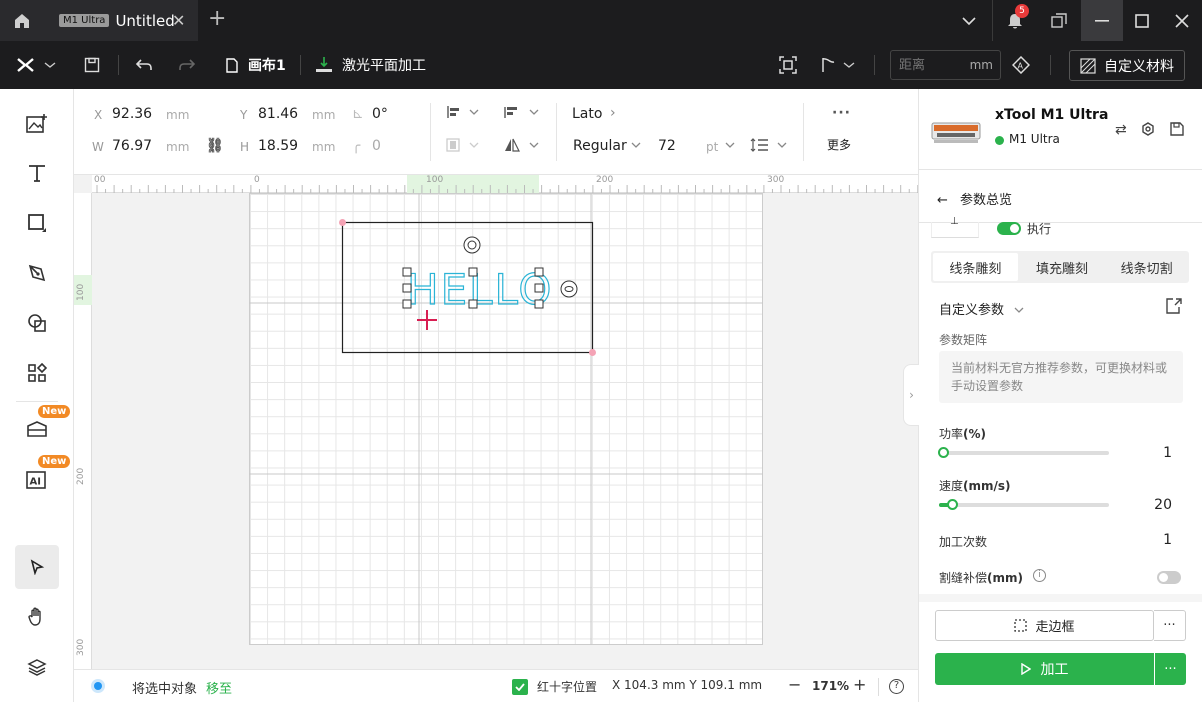 Image resolution: width=1202 pixels, height=702 pixels. I want to click on chevron-right-icon: ›, so click(613, 113).